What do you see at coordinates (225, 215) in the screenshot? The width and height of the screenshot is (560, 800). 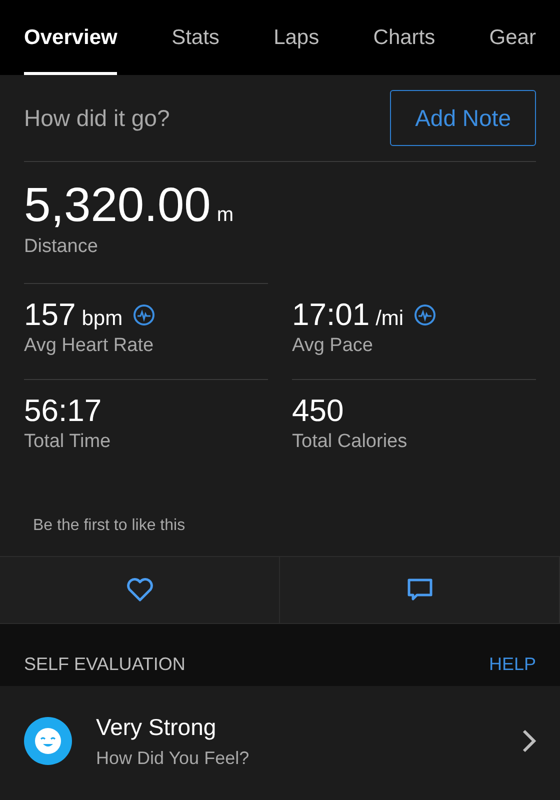 I see `unit-label: m` at bounding box center [225, 215].